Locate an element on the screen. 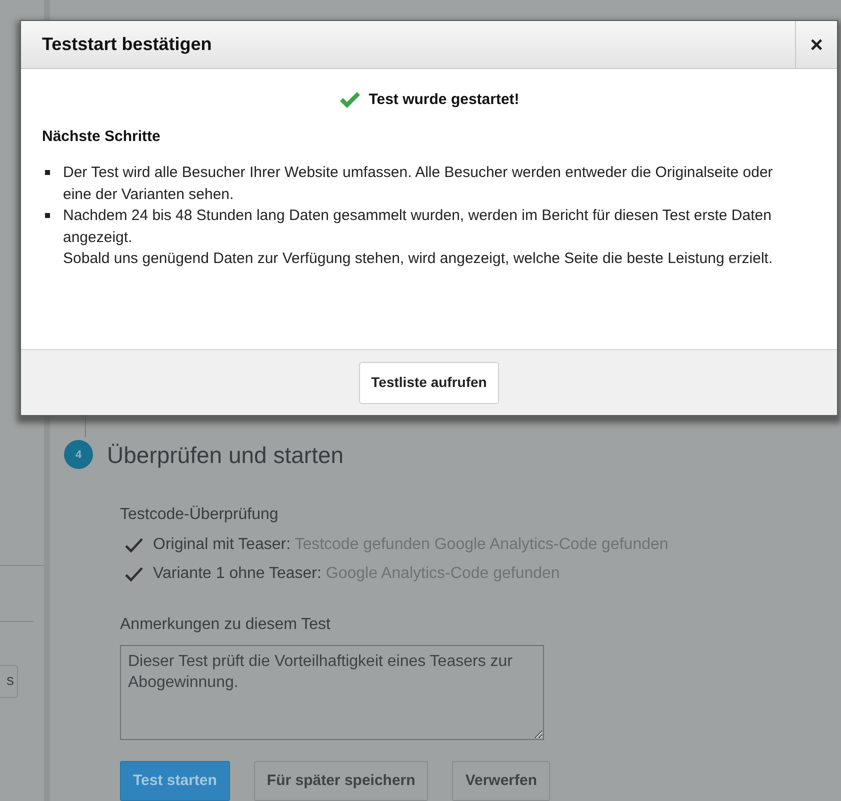  step-number: 4 is located at coordinates (78, 455).